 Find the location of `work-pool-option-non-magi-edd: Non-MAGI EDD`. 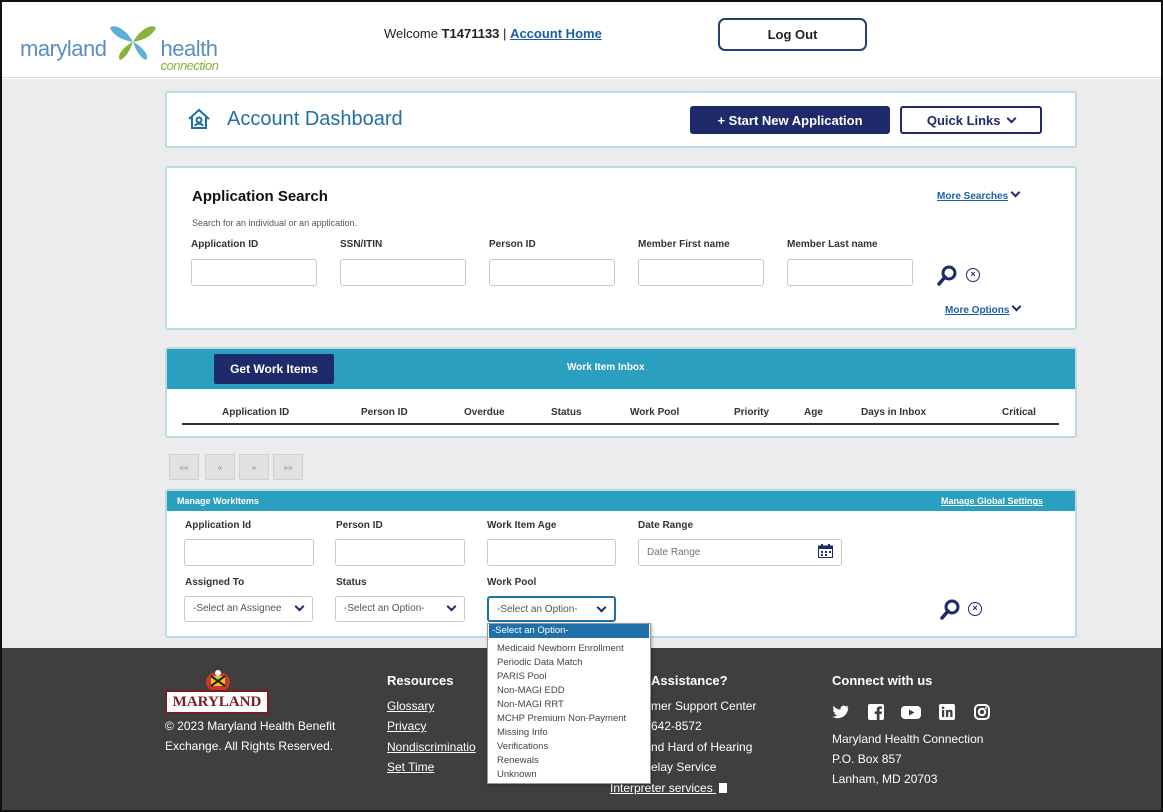

work-pool-option-non-magi-edd: Non-MAGI EDD is located at coordinates (569, 691).